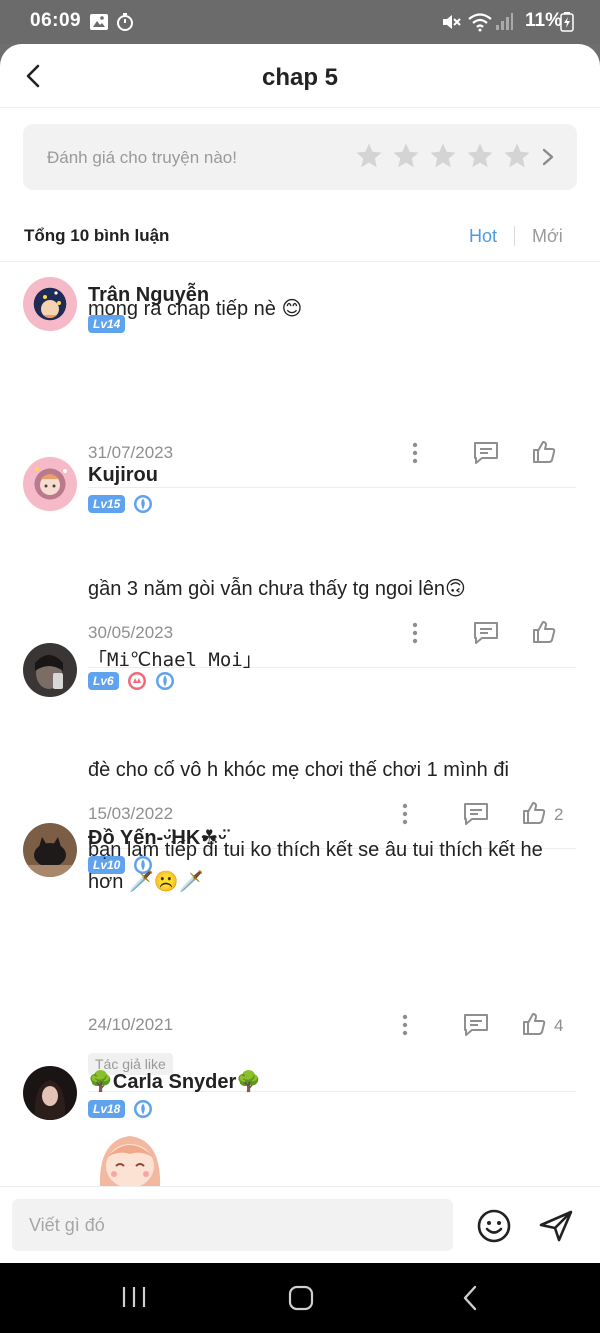 This screenshot has height=1333, width=600. I want to click on badges: Lv18, so click(120, 1109).